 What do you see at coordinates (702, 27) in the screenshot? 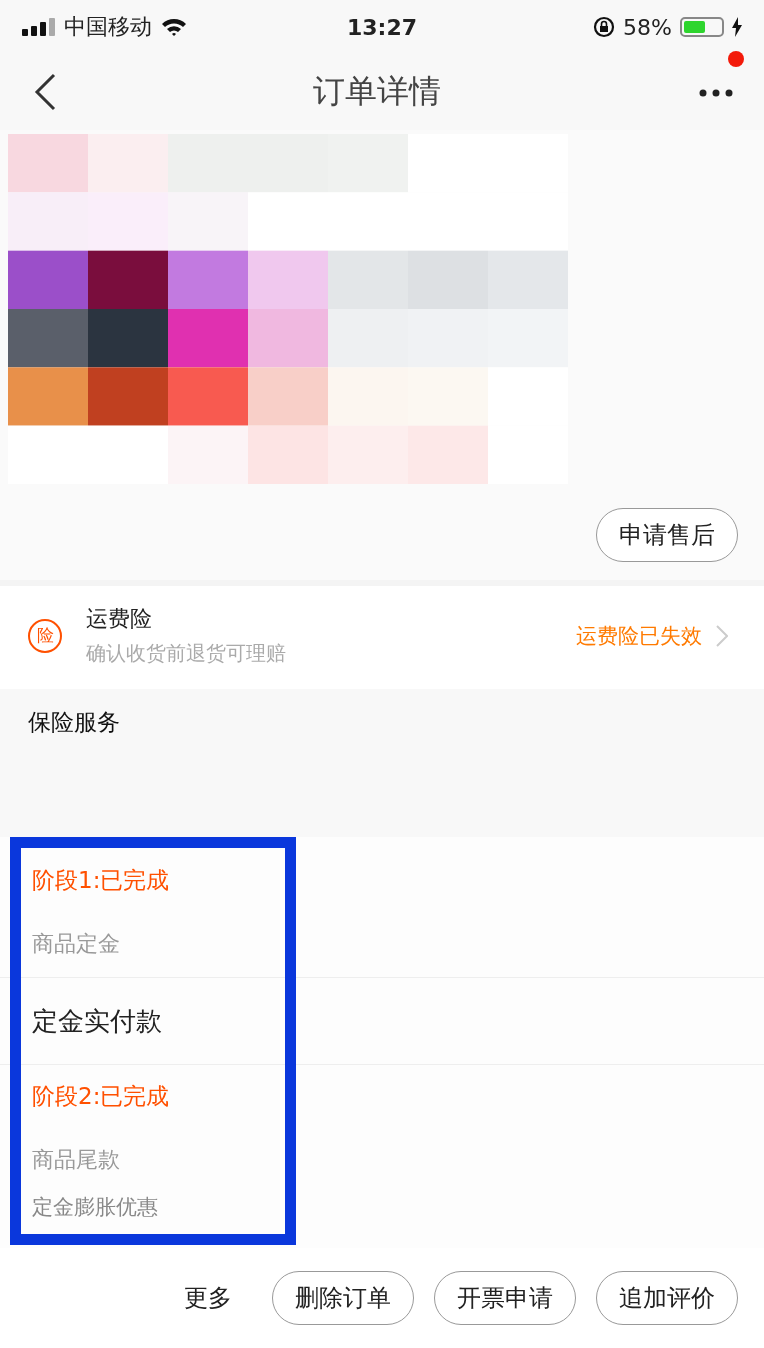
I see `battery-icon` at bounding box center [702, 27].